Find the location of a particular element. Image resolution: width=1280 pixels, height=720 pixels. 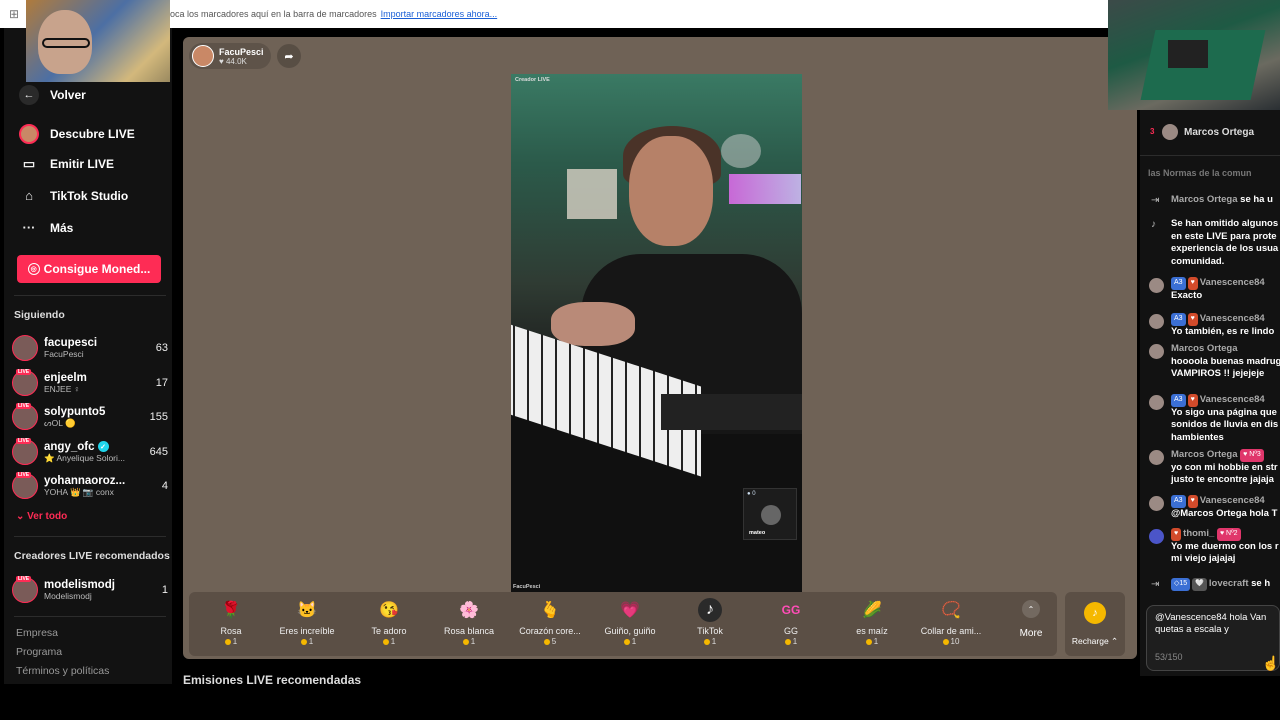

recommended-title: Creadores LIVE recomendados is located at coordinates (92, 556).